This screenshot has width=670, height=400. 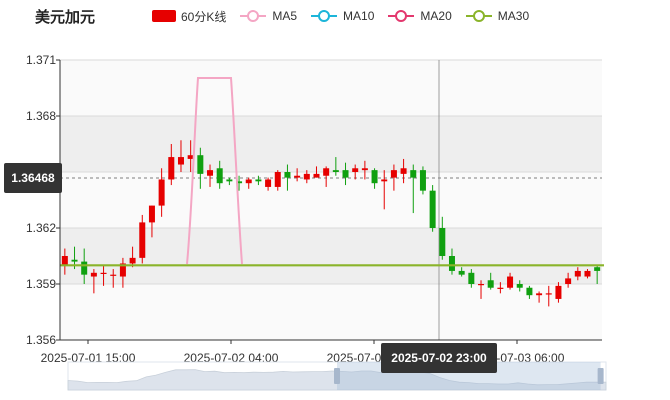 I want to click on y-tick-label: 1.371, so click(x=41, y=60).